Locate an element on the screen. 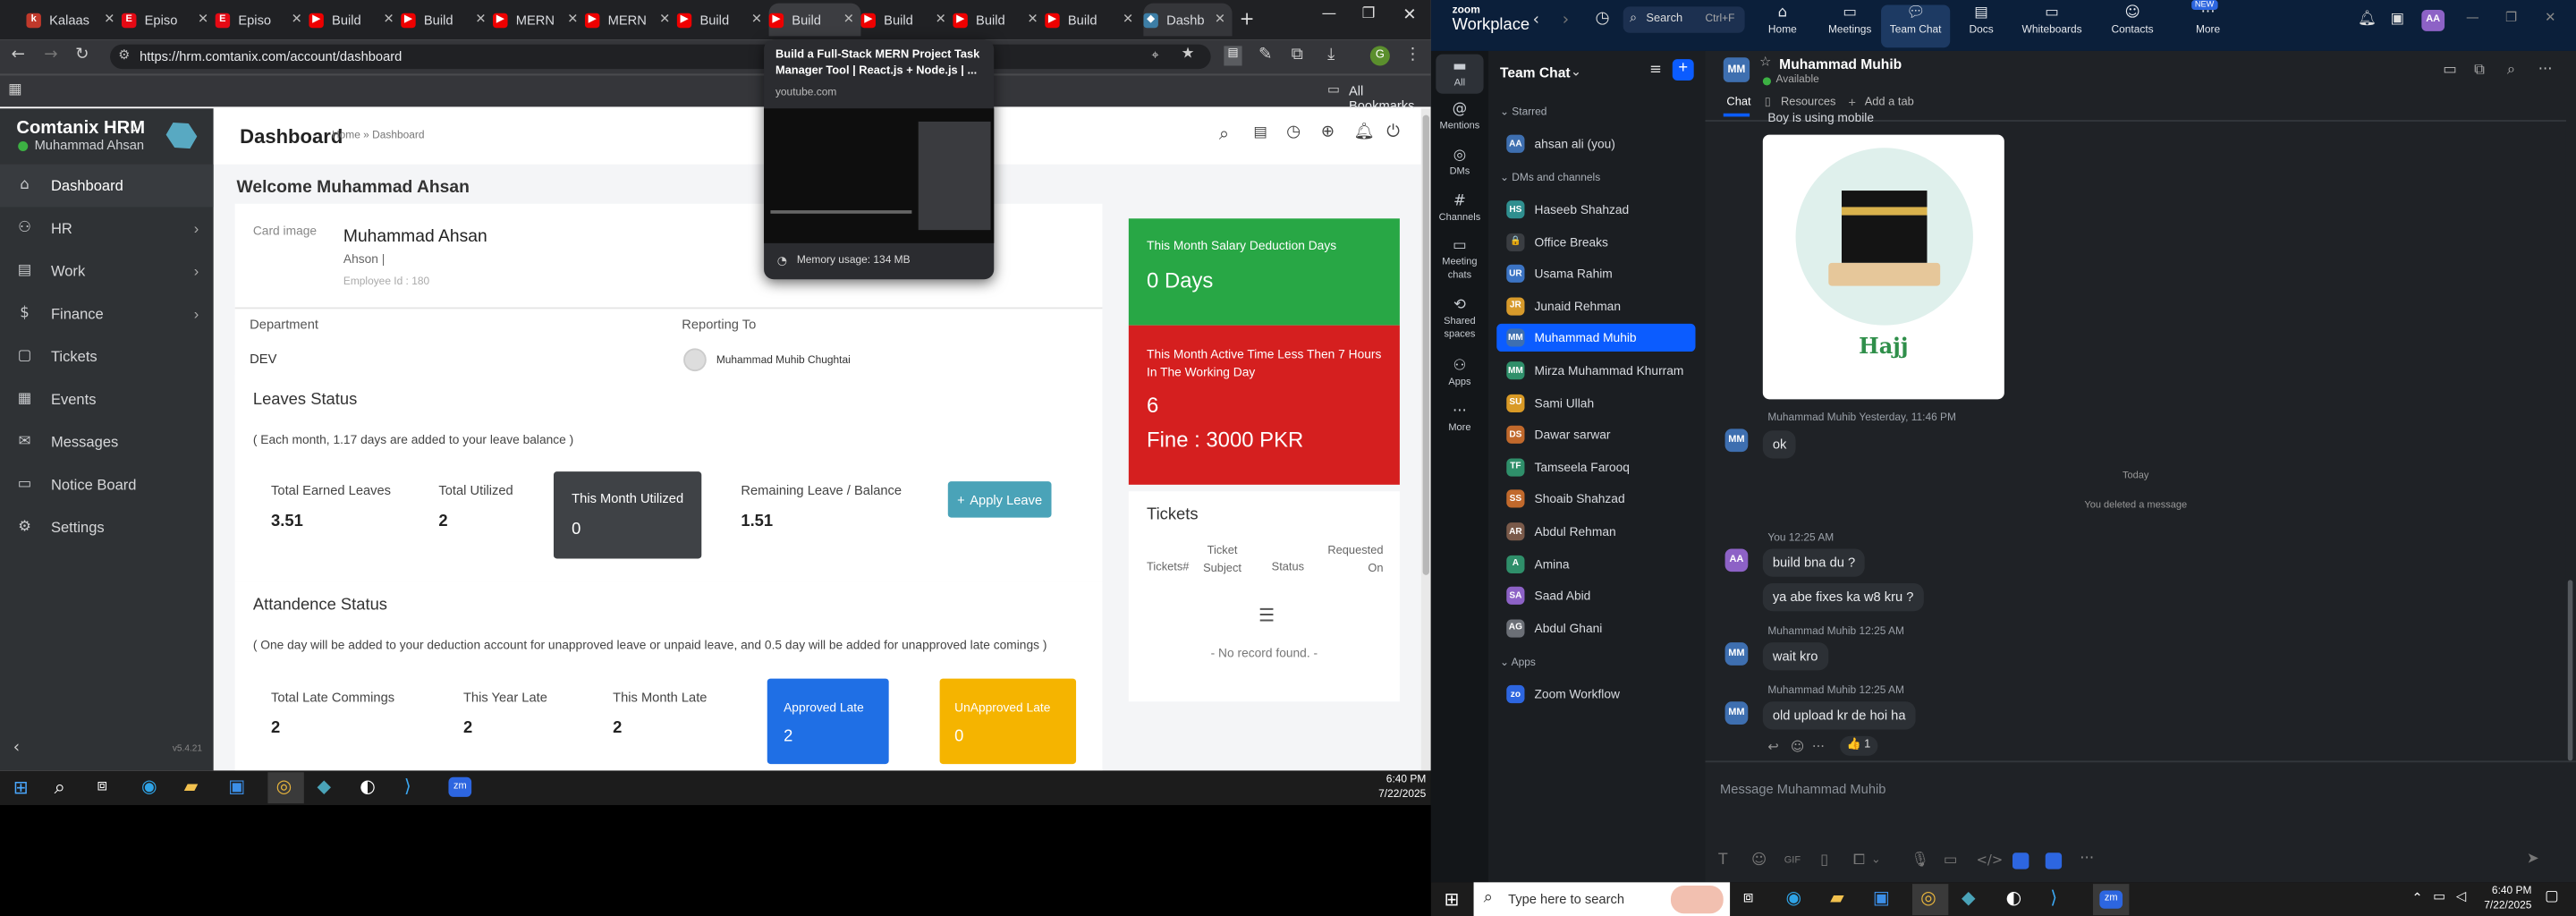 The image size is (2576, 916). message-input: Message Muhammad Muhib is located at coordinates (1802, 789).